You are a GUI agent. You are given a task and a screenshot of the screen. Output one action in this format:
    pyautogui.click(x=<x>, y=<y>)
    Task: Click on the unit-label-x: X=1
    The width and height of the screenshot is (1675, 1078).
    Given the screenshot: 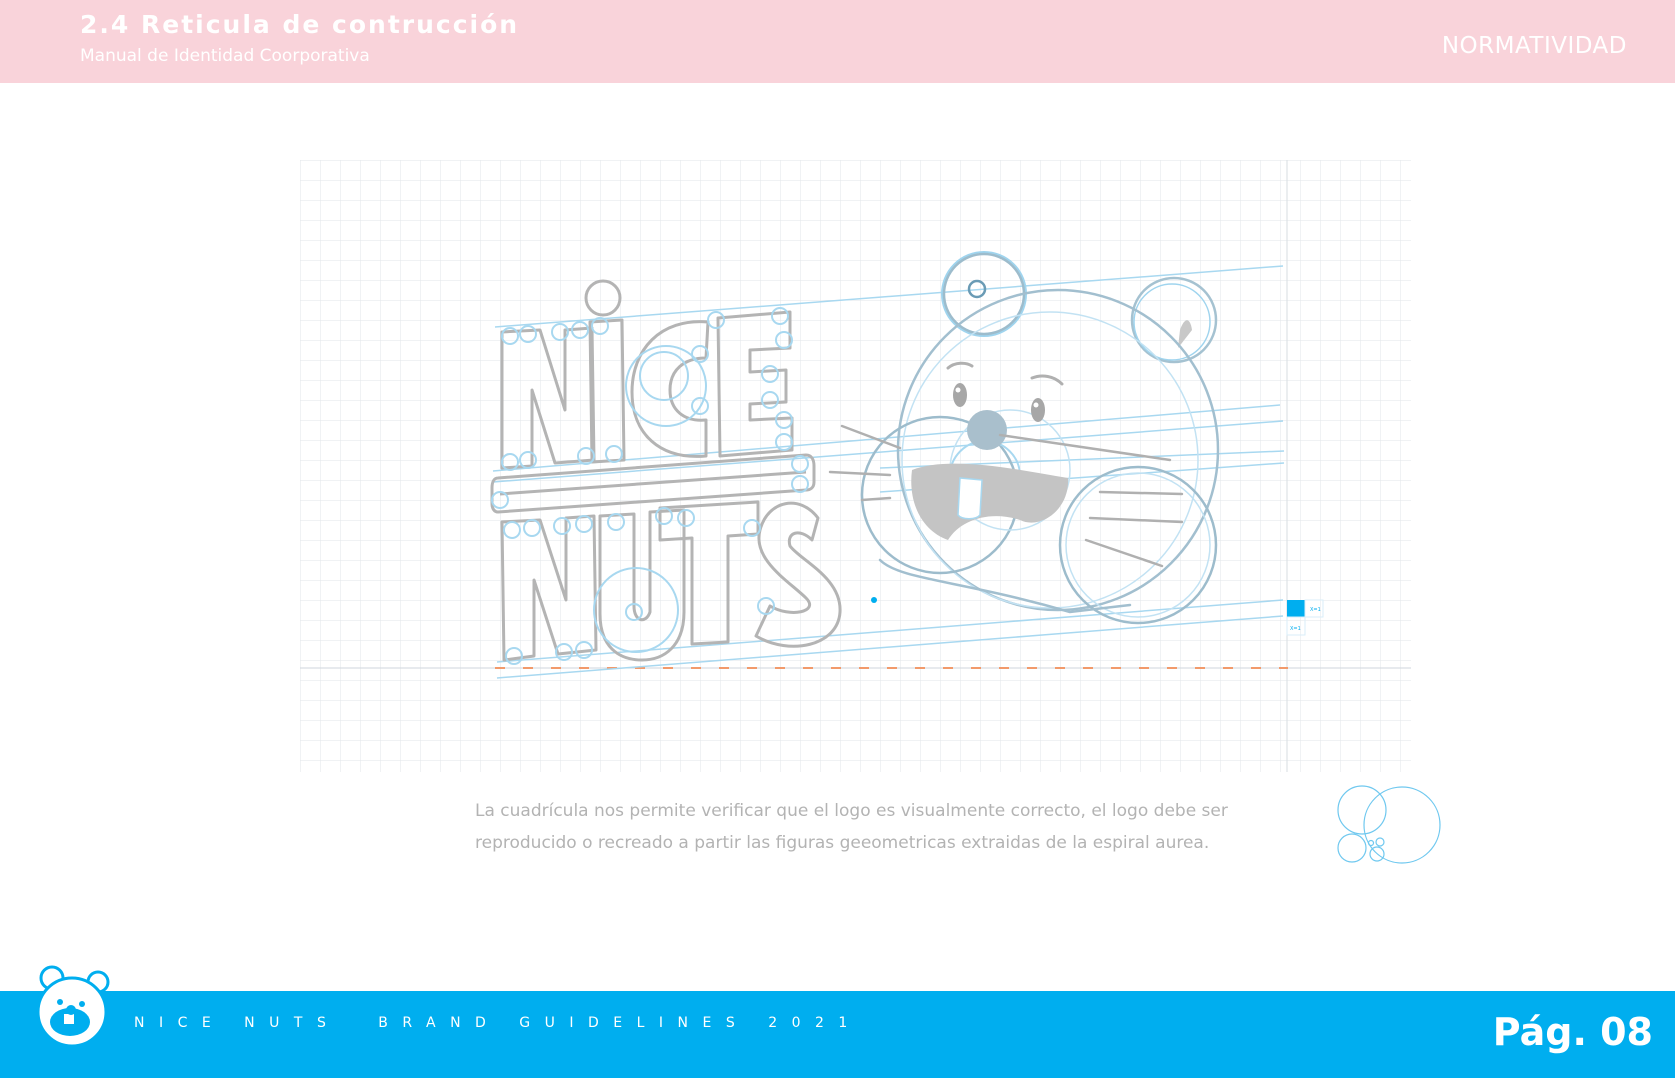 What is the action you would take?
    pyautogui.click(x=1315, y=610)
    